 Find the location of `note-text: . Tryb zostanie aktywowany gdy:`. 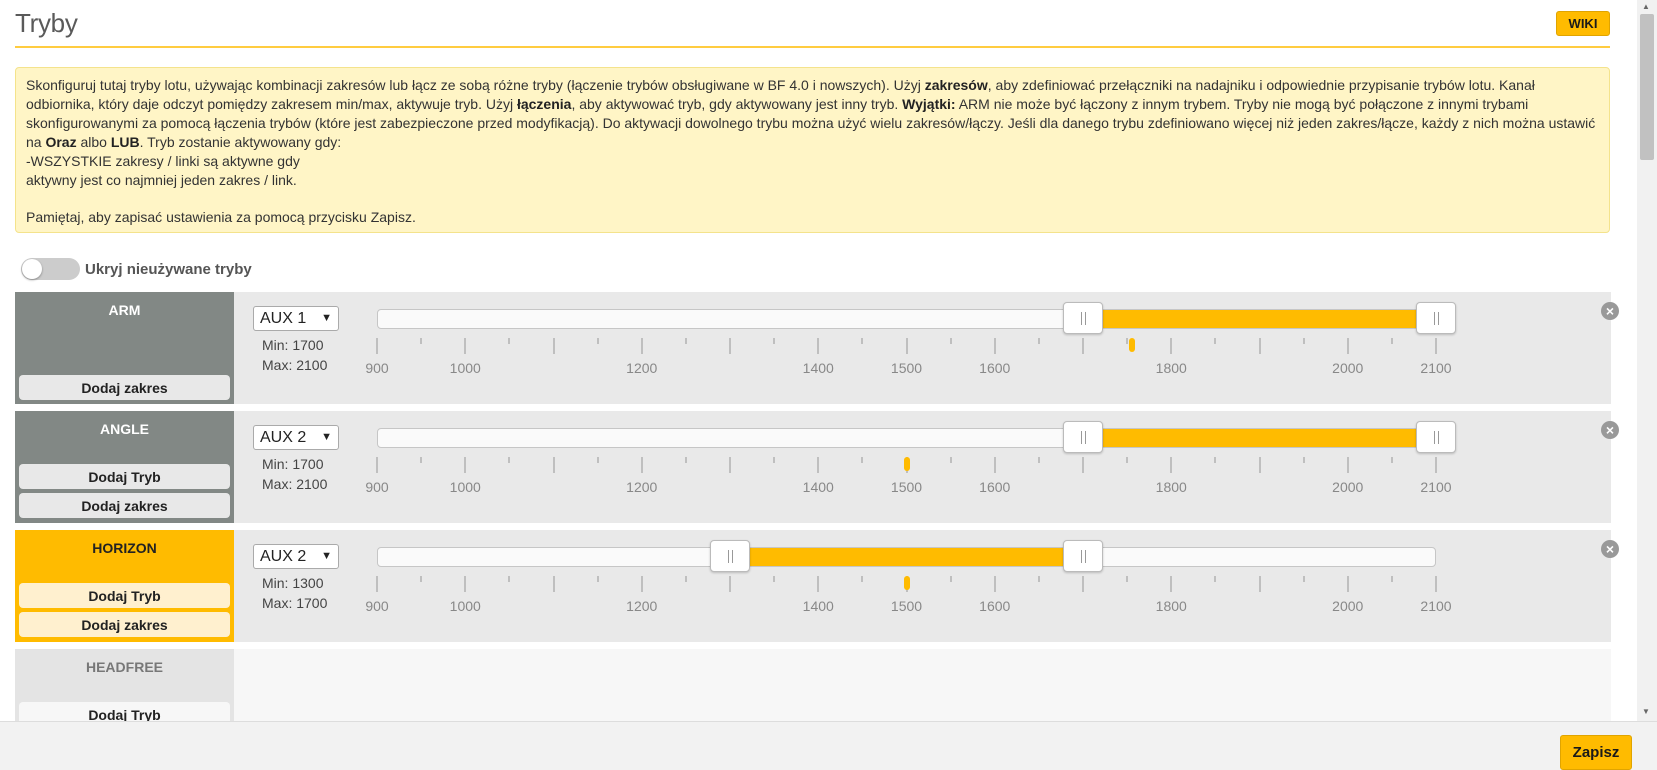

note-text: . Tryb zostanie aktywowany gdy: is located at coordinates (240, 142).